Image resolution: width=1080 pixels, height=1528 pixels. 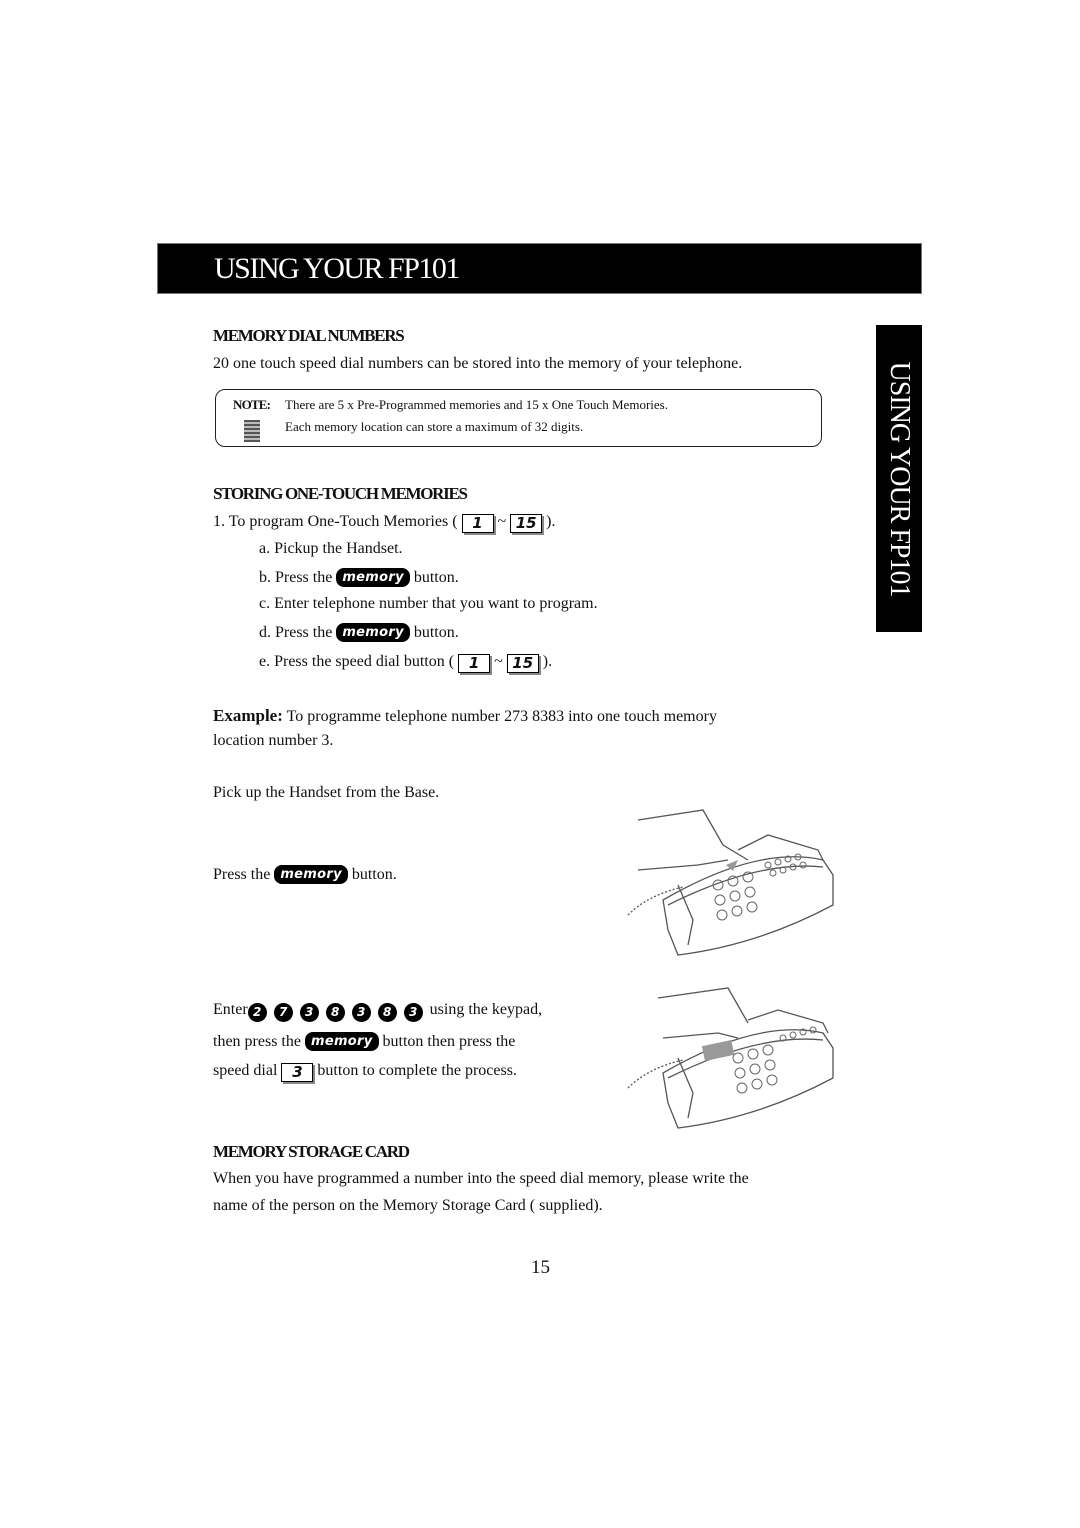 I want to click on speed-dial-key-3: 3, so click(x=297, y=1072).